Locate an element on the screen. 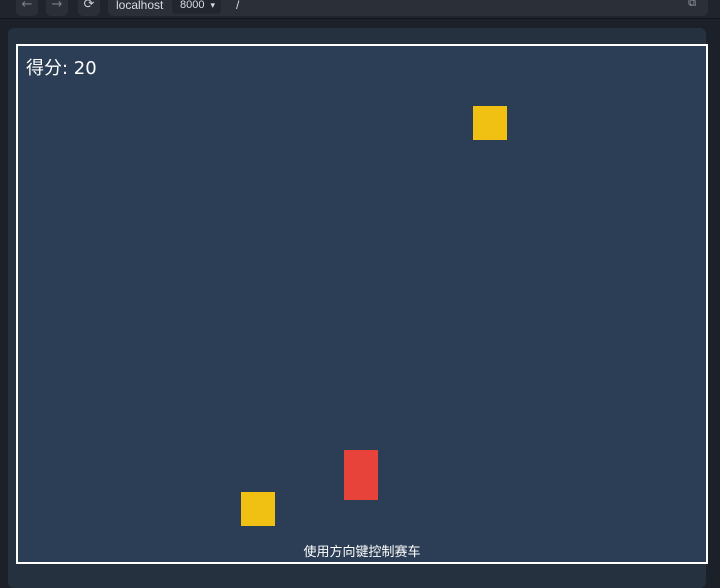 The height and width of the screenshot is (588, 720). copy-icon: ⧉ is located at coordinates (692, 5).